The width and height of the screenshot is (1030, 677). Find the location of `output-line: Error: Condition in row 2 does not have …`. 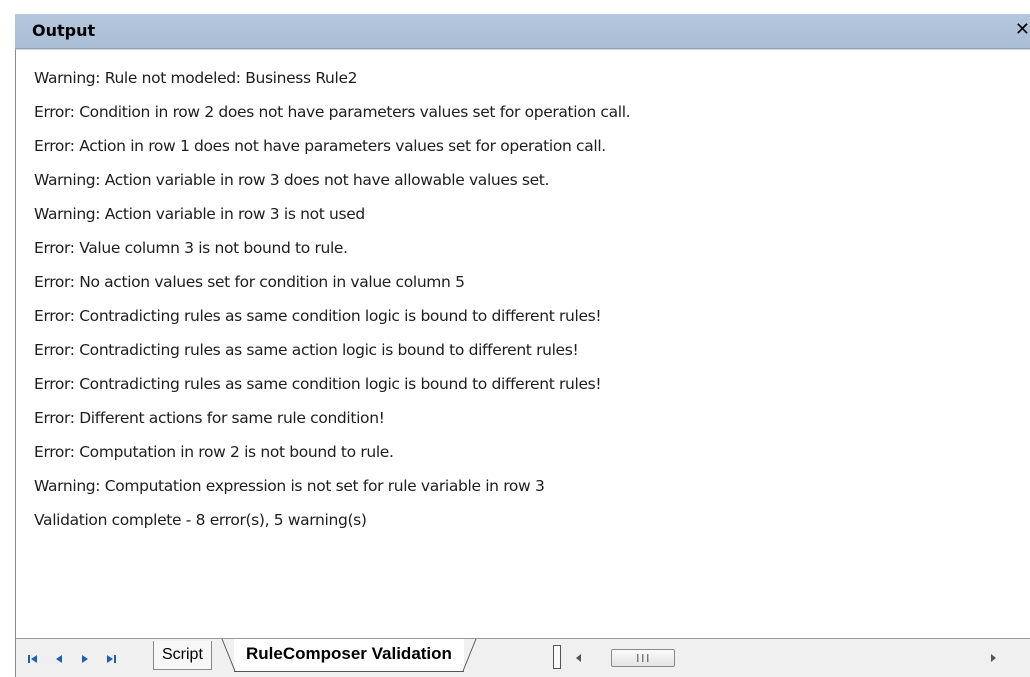

output-line: Error: Condition in row 2 does not have … is located at coordinates (332, 112).